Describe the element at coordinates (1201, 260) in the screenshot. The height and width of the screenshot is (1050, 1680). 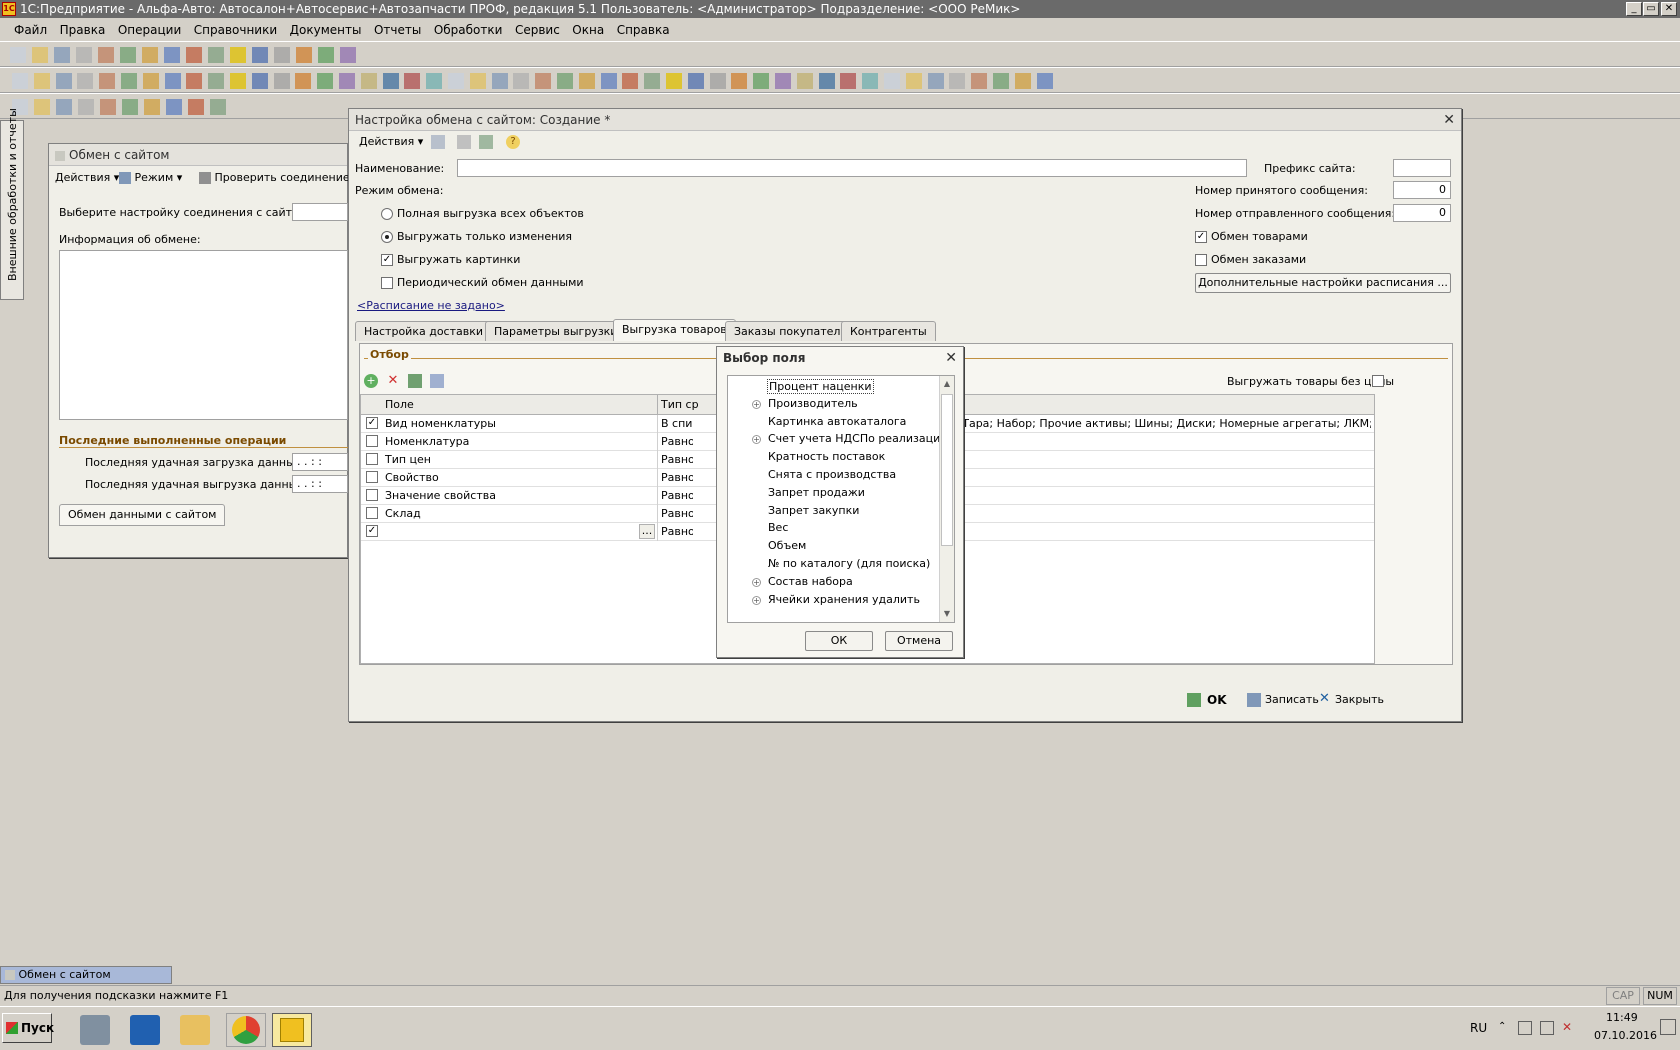
I see `orders-exchange-checkbox` at that location.